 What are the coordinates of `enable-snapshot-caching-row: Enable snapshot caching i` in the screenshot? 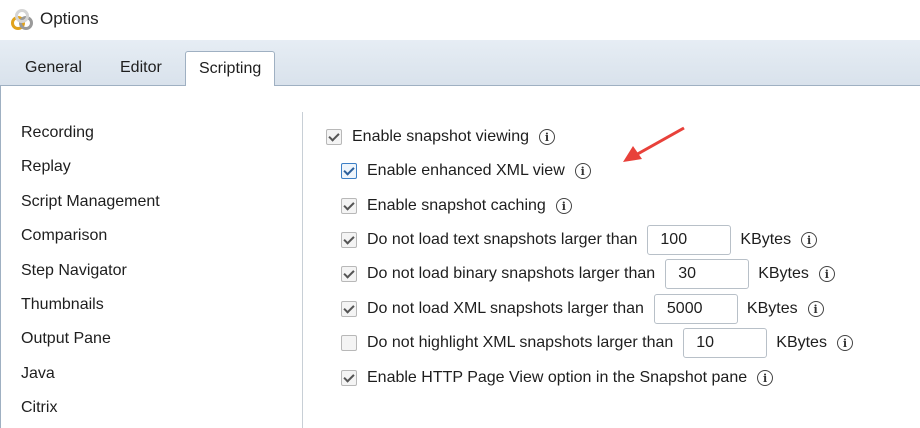 It's located at (456, 206).